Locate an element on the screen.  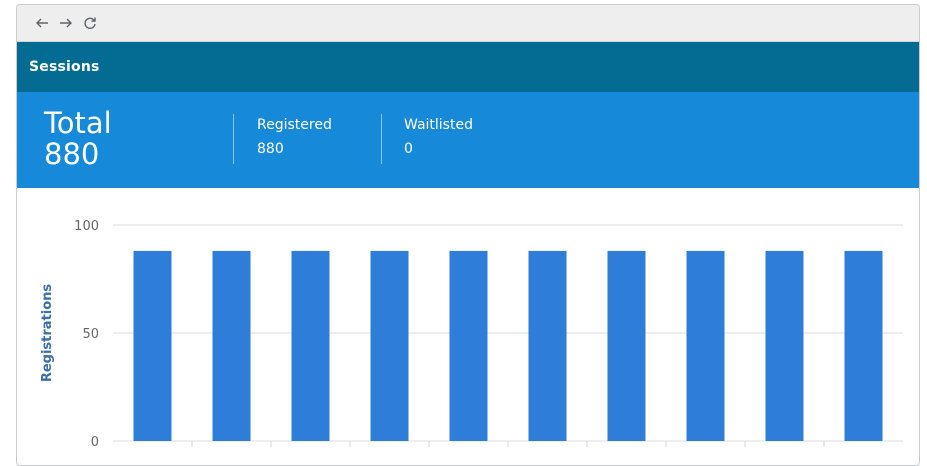
waitlisted-value: 0 is located at coordinates (408, 149).